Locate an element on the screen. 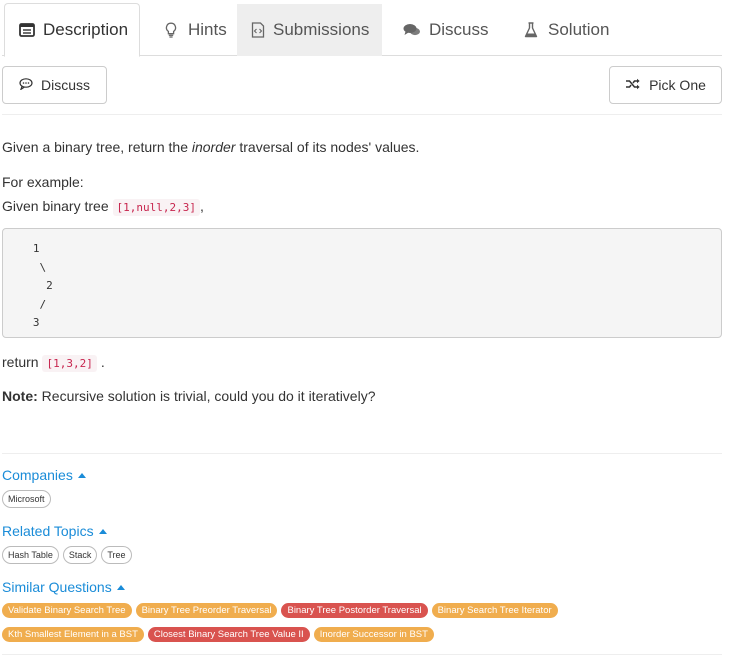 The width and height of the screenshot is (729, 662). return-line: return [1,3,2]. is located at coordinates (53, 363).